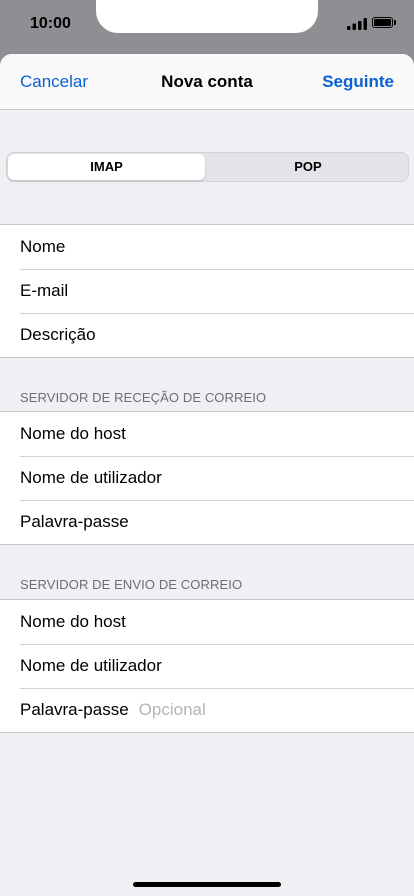  What do you see at coordinates (131, 584) in the screenshot?
I see `outgoing-server-header: SERVIDOR DE ENVIO DE CORREIO` at bounding box center [131, 584].